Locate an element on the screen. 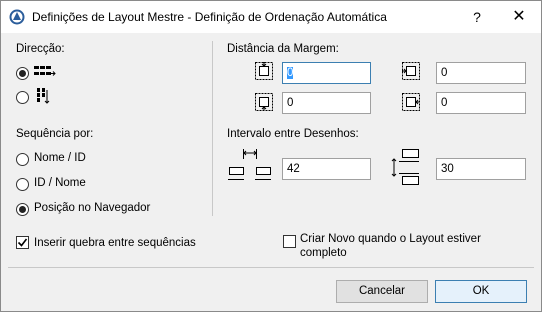  sequence-name-id-label: Nome / ID is located at coordinates (60, 158).